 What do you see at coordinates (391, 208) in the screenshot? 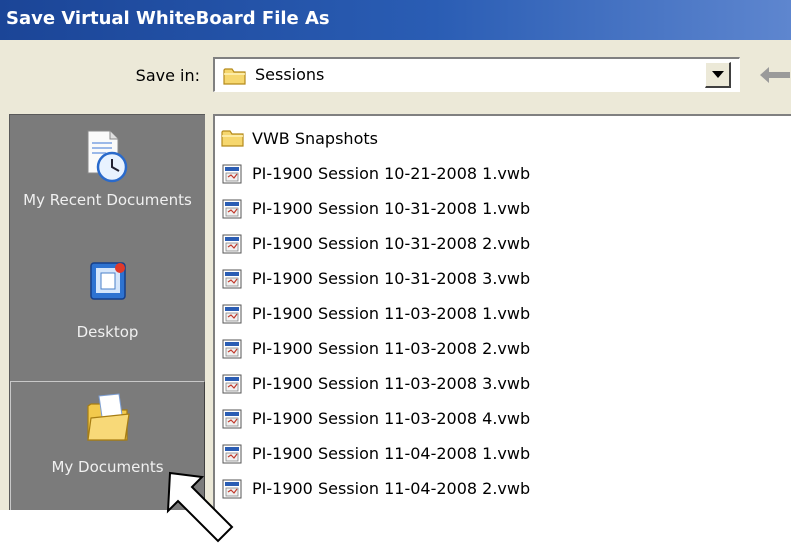
I see `file-name: PI-1900 Session 10-31-2008 1.vwb` at bounding box center [391, 208].